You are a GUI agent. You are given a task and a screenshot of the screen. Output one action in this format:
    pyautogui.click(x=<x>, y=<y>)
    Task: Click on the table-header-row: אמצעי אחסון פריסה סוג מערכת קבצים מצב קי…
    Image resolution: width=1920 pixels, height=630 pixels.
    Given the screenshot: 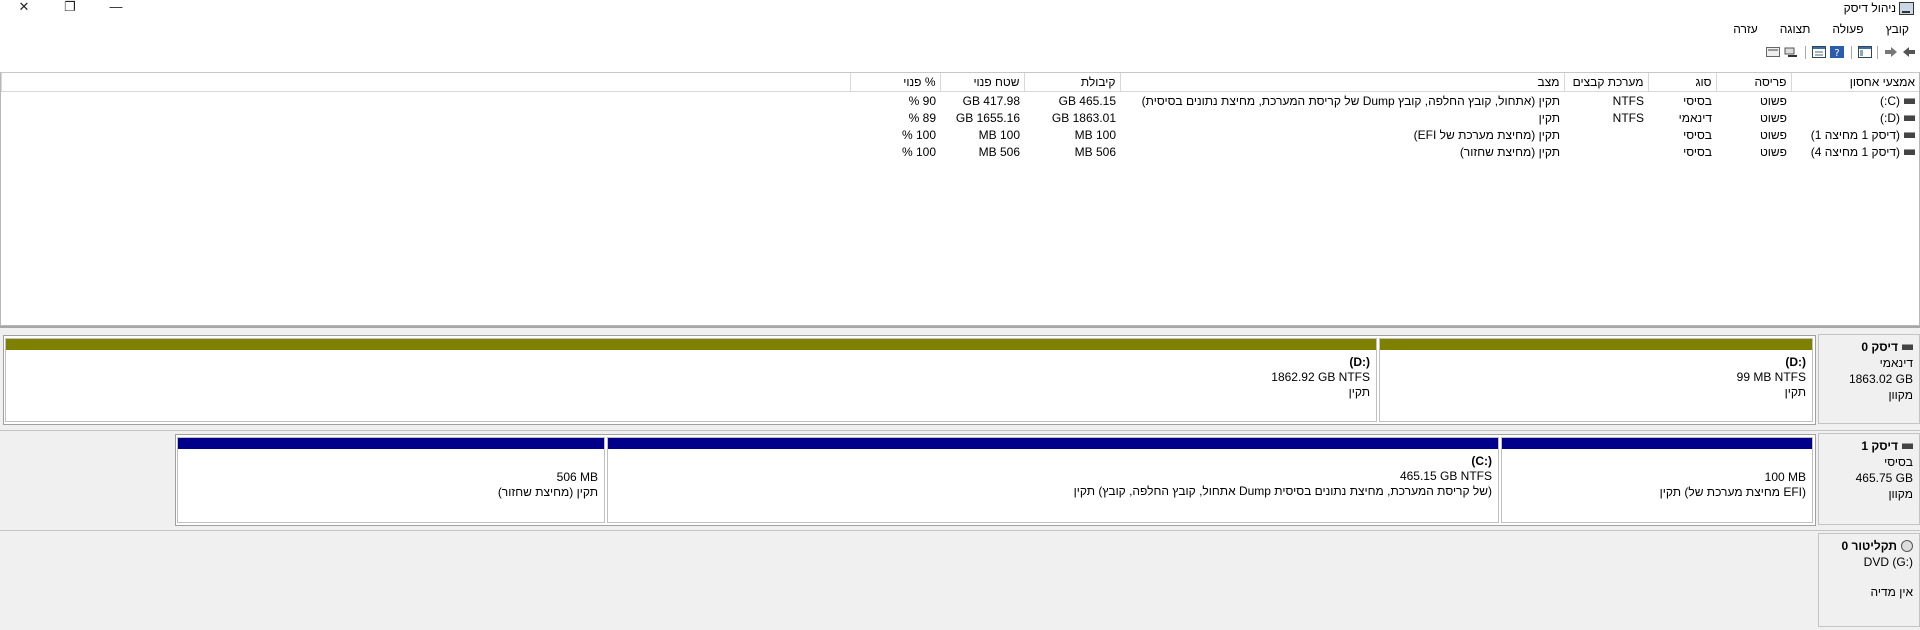 What is the action you would take?
    pyautogui.click(x=960, y=82)
    